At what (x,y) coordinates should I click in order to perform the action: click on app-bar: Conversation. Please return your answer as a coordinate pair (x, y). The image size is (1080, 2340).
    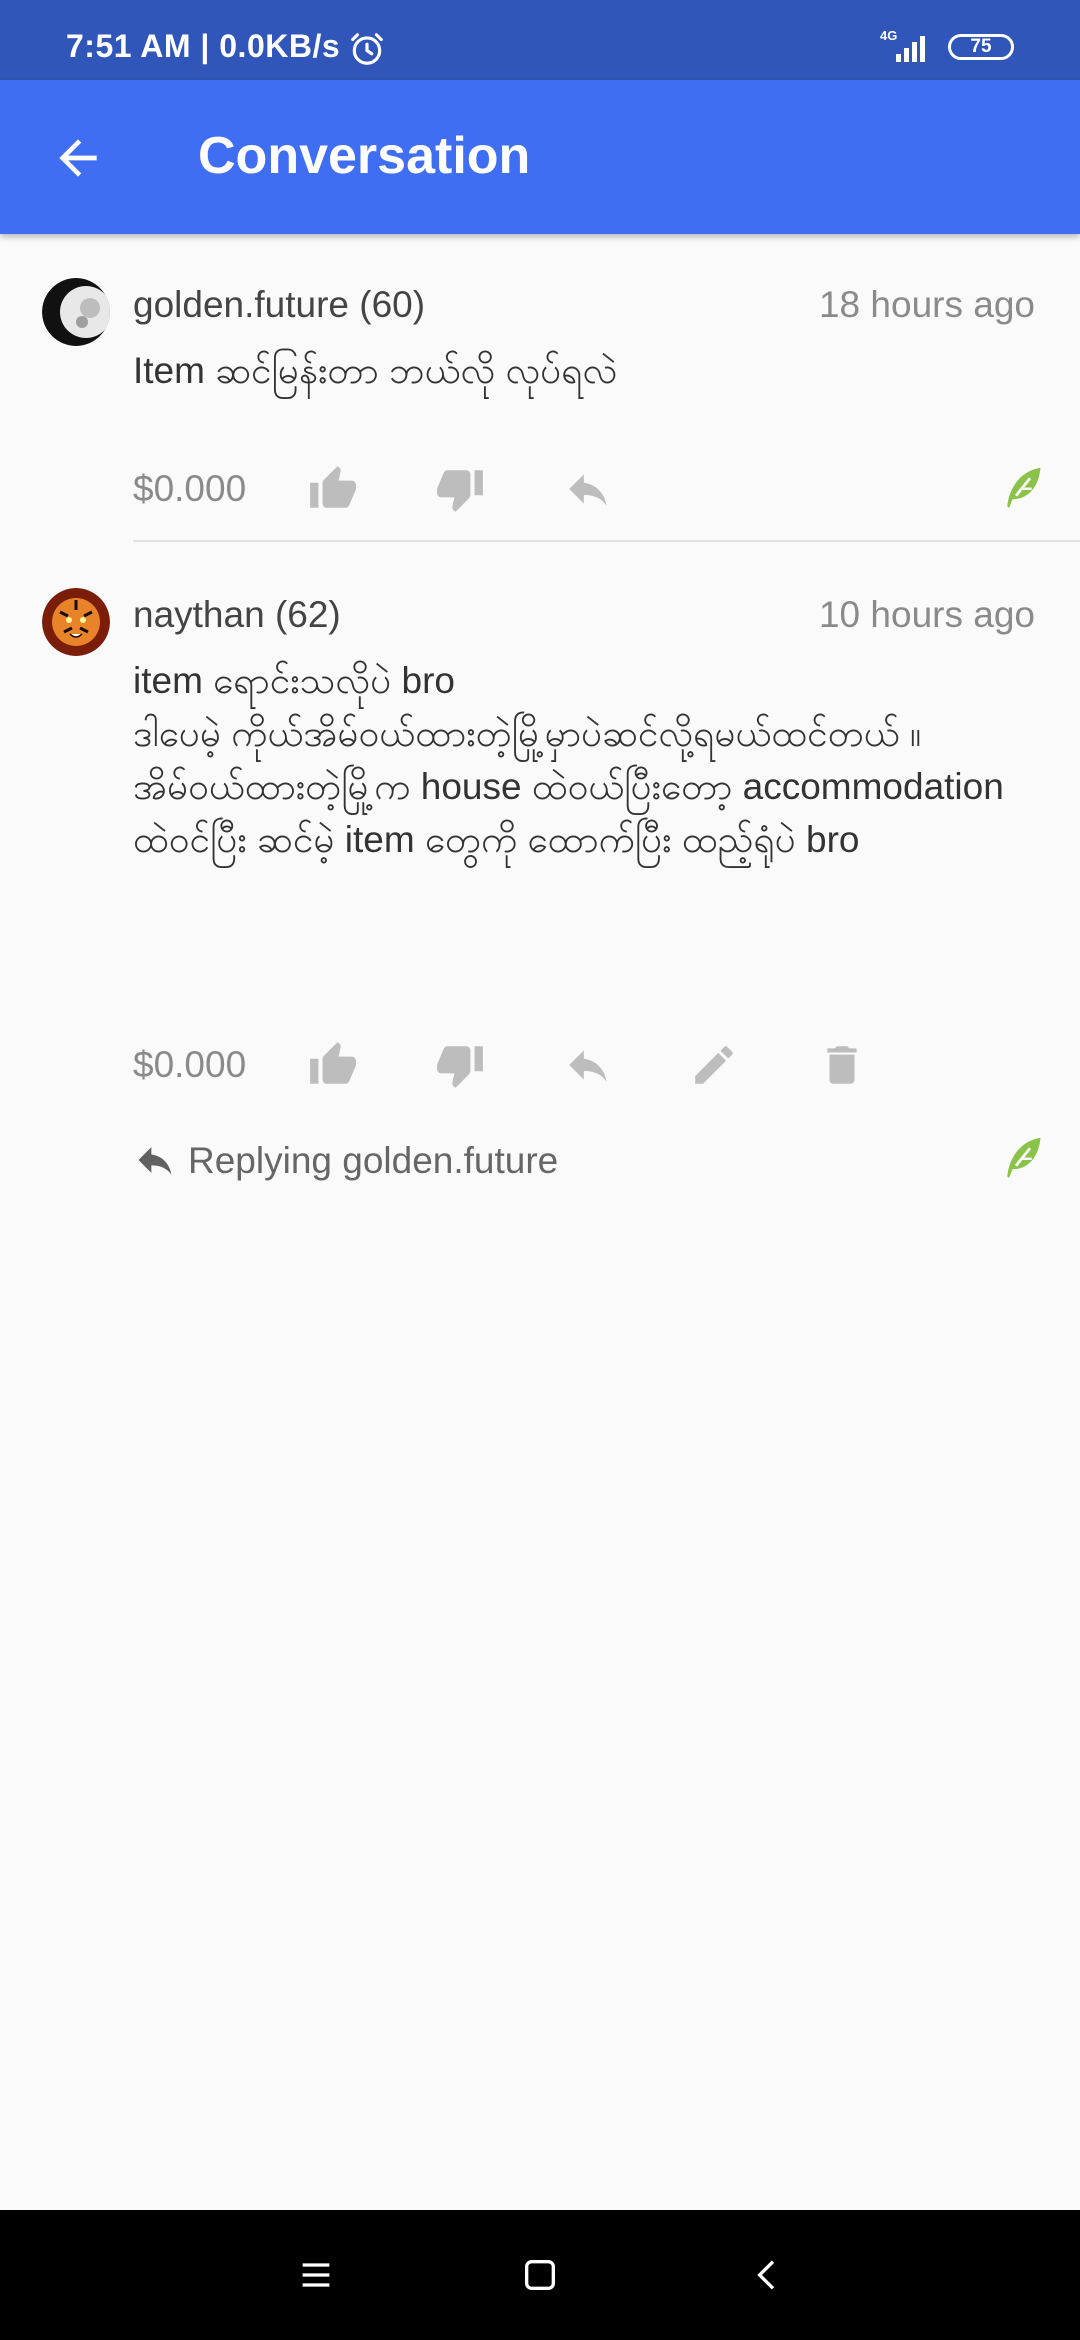
    Looking at the image, I should click on (540, 157).